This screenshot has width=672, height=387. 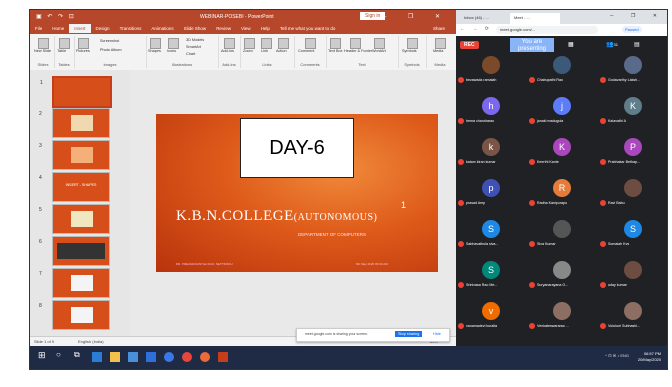 I want to click on participant-tile: v vanamadevi kuralla, so click(x=491, y=317).